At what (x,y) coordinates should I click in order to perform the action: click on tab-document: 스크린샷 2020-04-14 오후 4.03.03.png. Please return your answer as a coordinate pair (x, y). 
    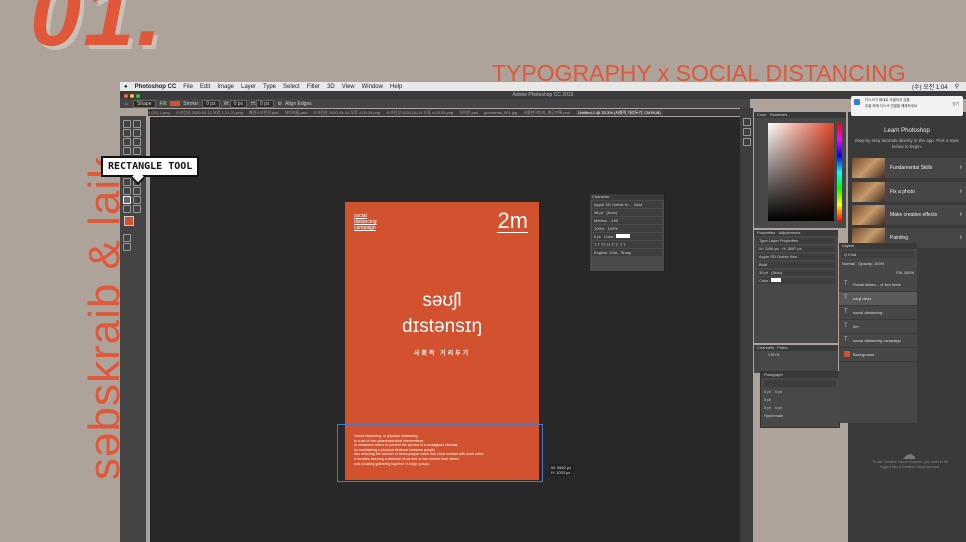
    Looking at the image, I should click on (419, 112).